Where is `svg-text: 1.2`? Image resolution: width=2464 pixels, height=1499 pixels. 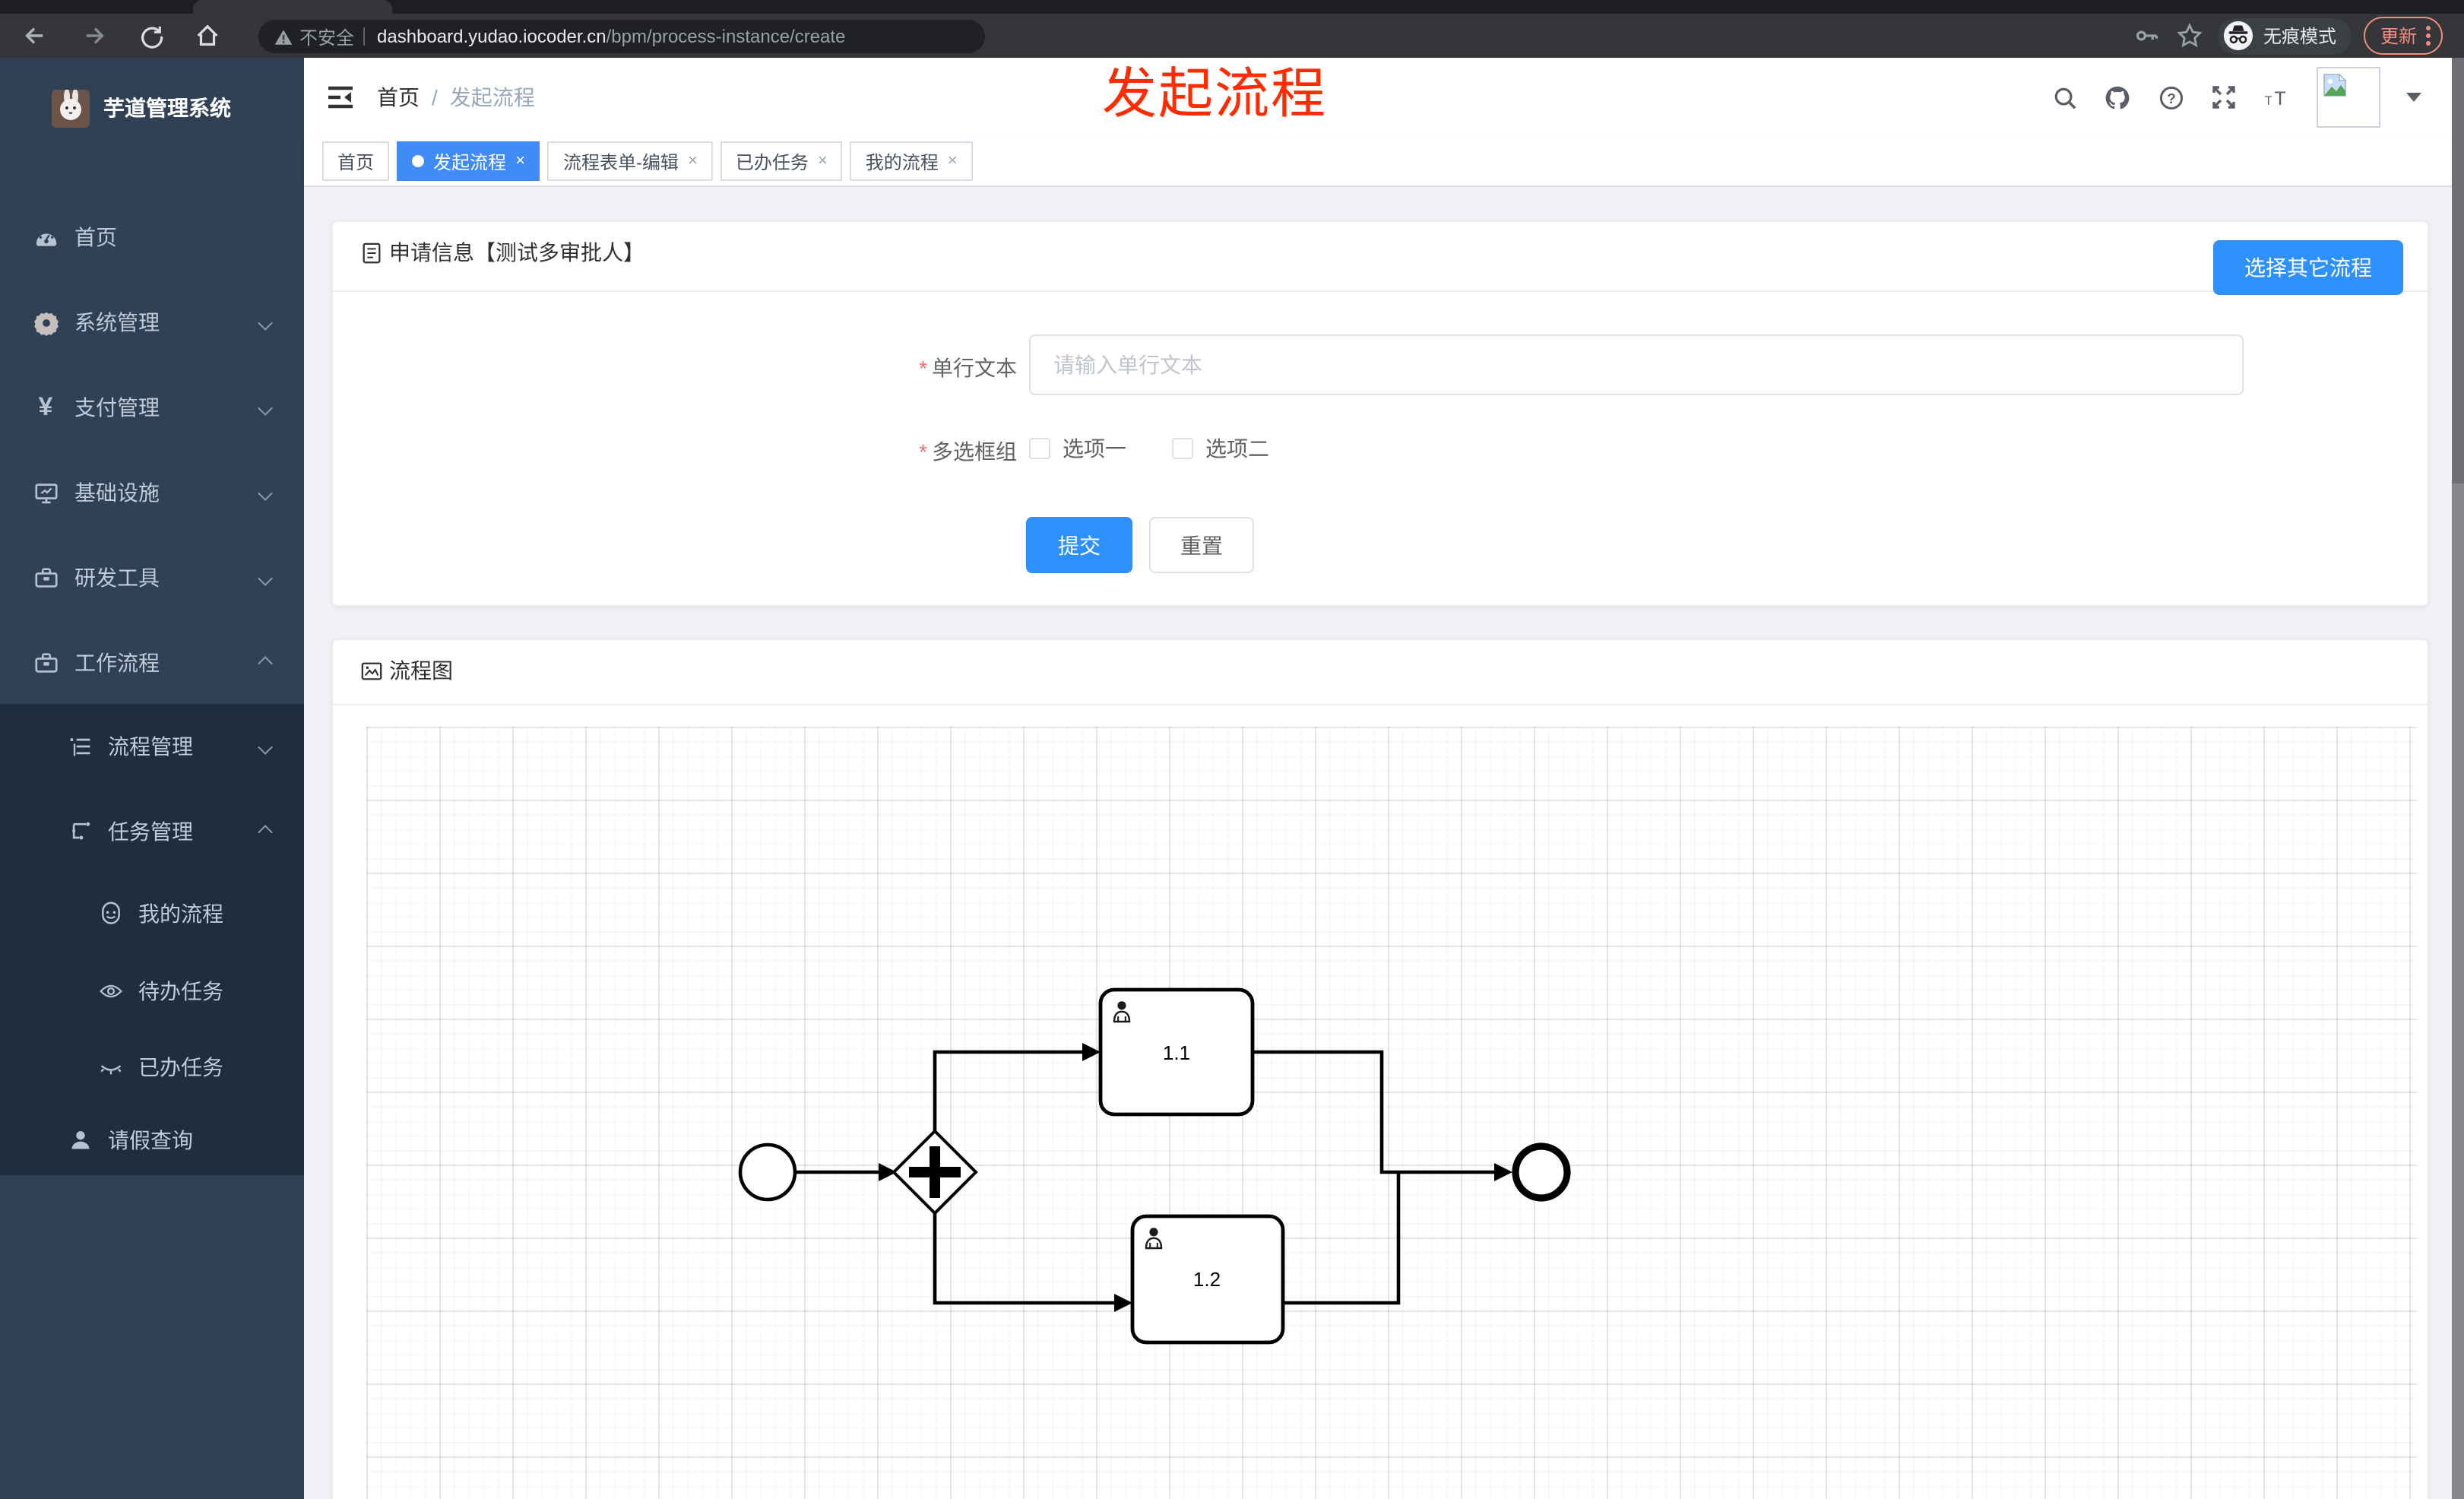 svg-text: 1.2 is located at coordinates (1207, 1280).